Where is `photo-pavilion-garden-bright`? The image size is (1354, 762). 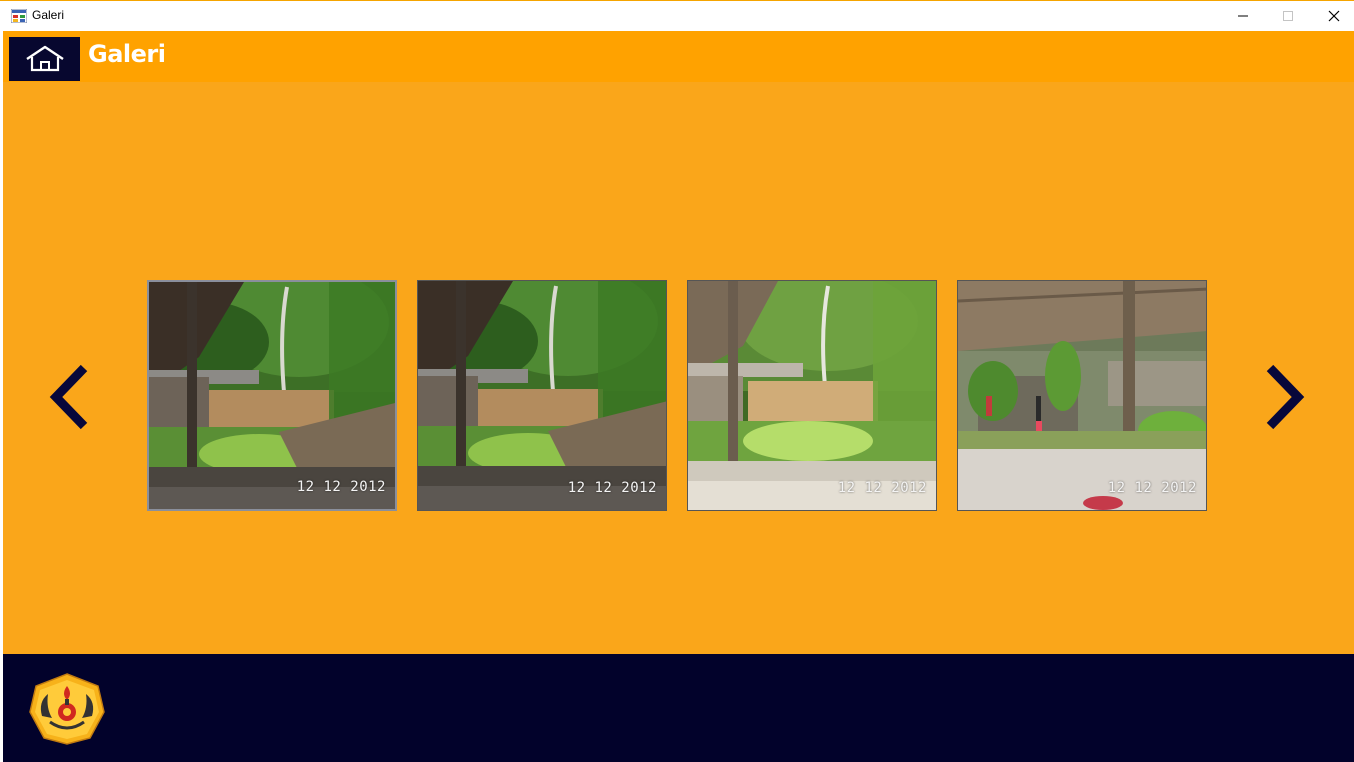
photo-pavilion-garden-bright is located at coordinates (812, 395).